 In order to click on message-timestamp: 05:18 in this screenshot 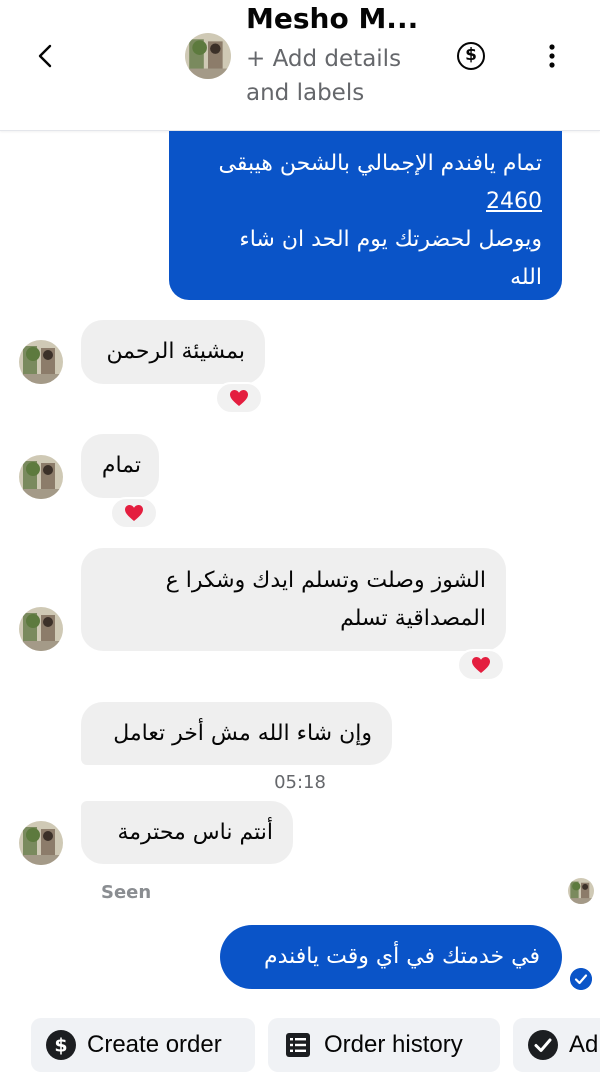, I will do `click(300, 782)`.